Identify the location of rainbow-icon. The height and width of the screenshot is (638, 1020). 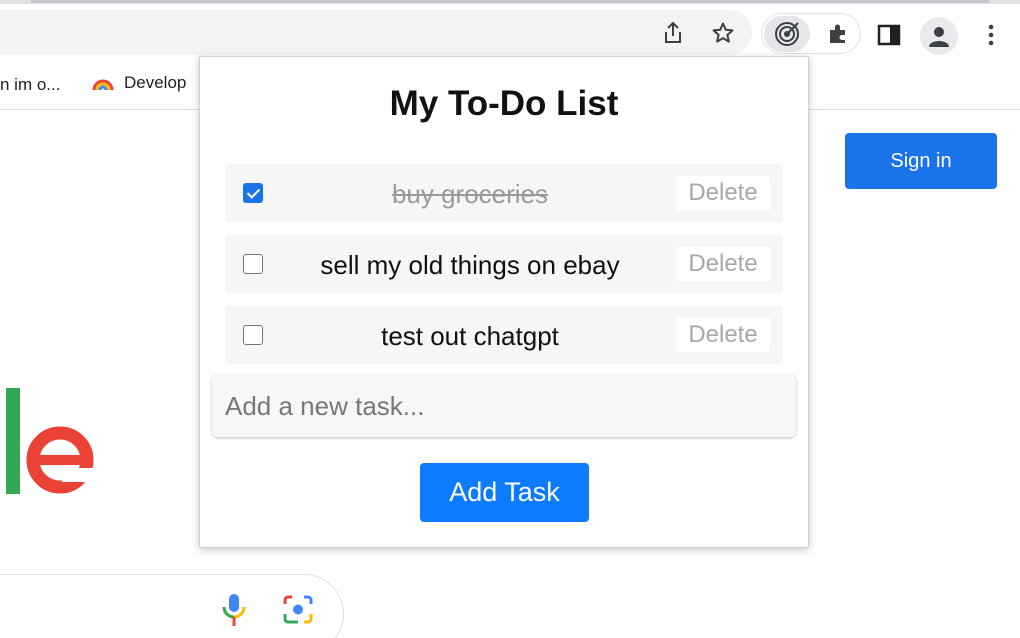
(103, 85).